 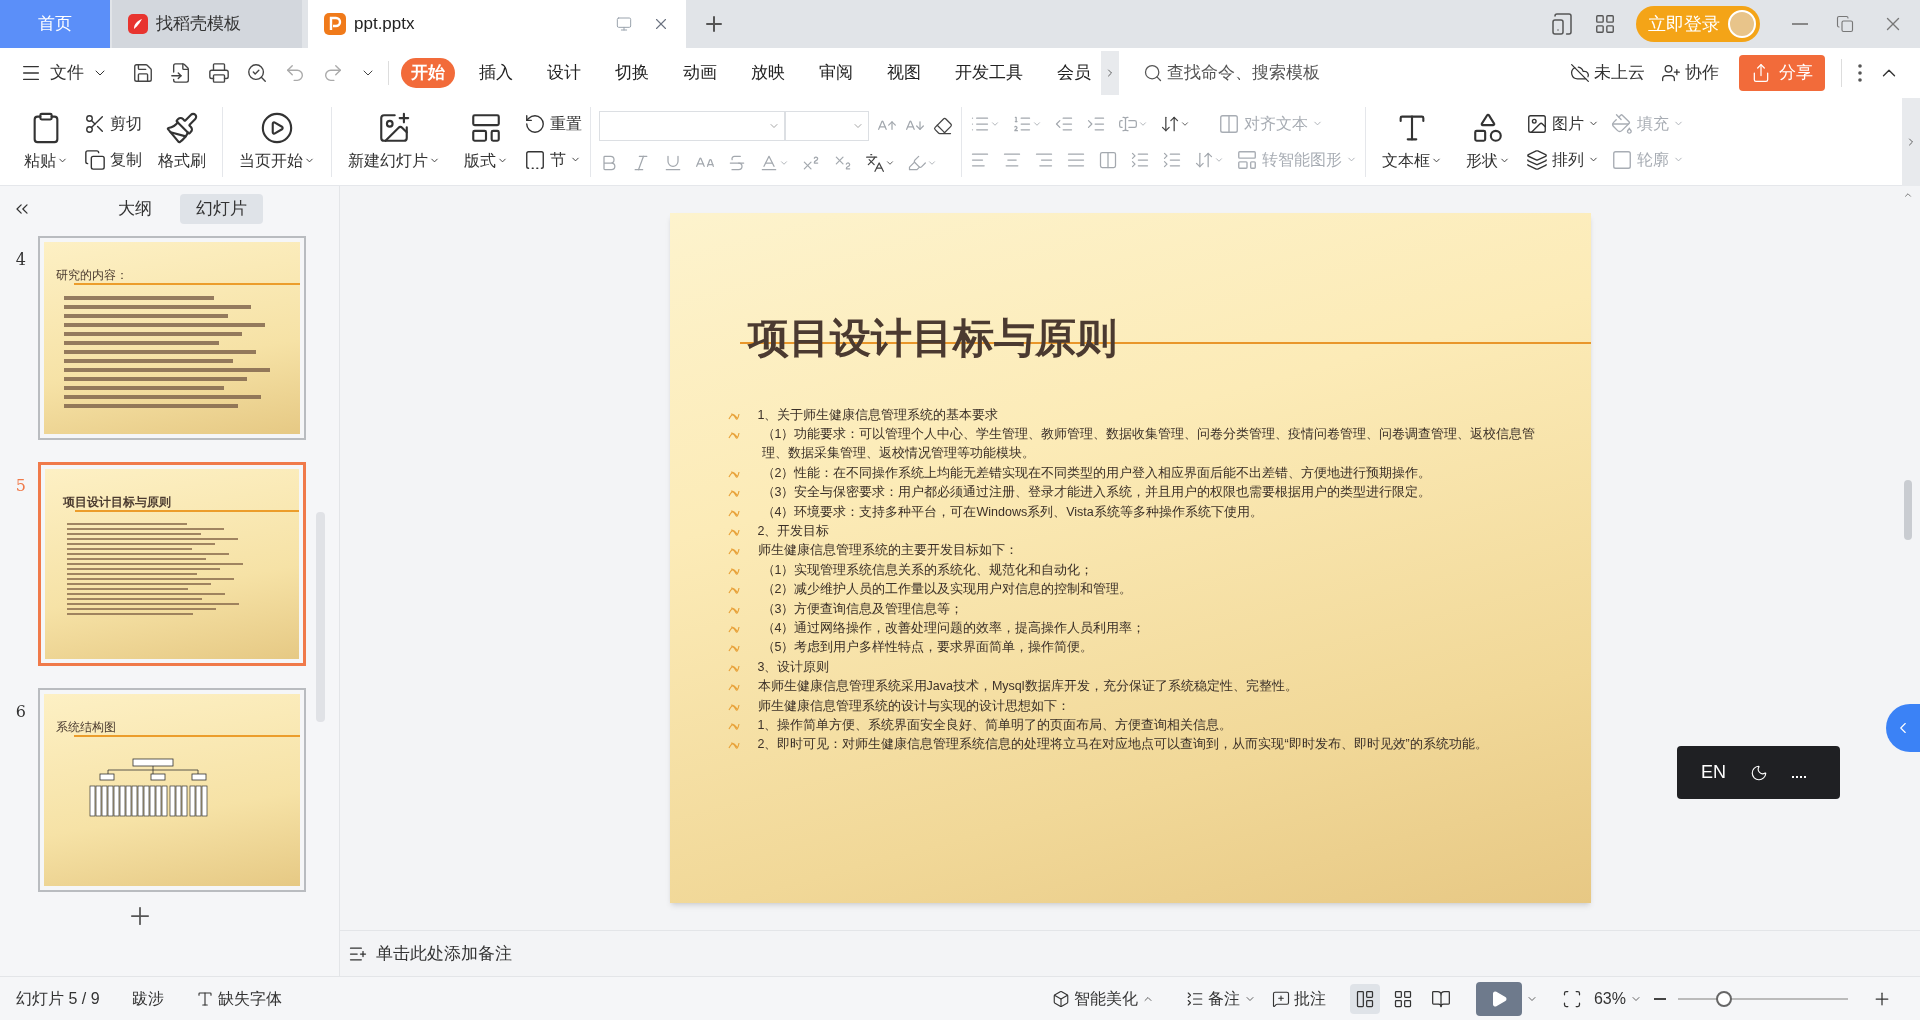 What do you see at coordinates (86, 727) in the screenshot?
I see `thumbnail-title: 系统结构图` at bounding box center [86, 727].